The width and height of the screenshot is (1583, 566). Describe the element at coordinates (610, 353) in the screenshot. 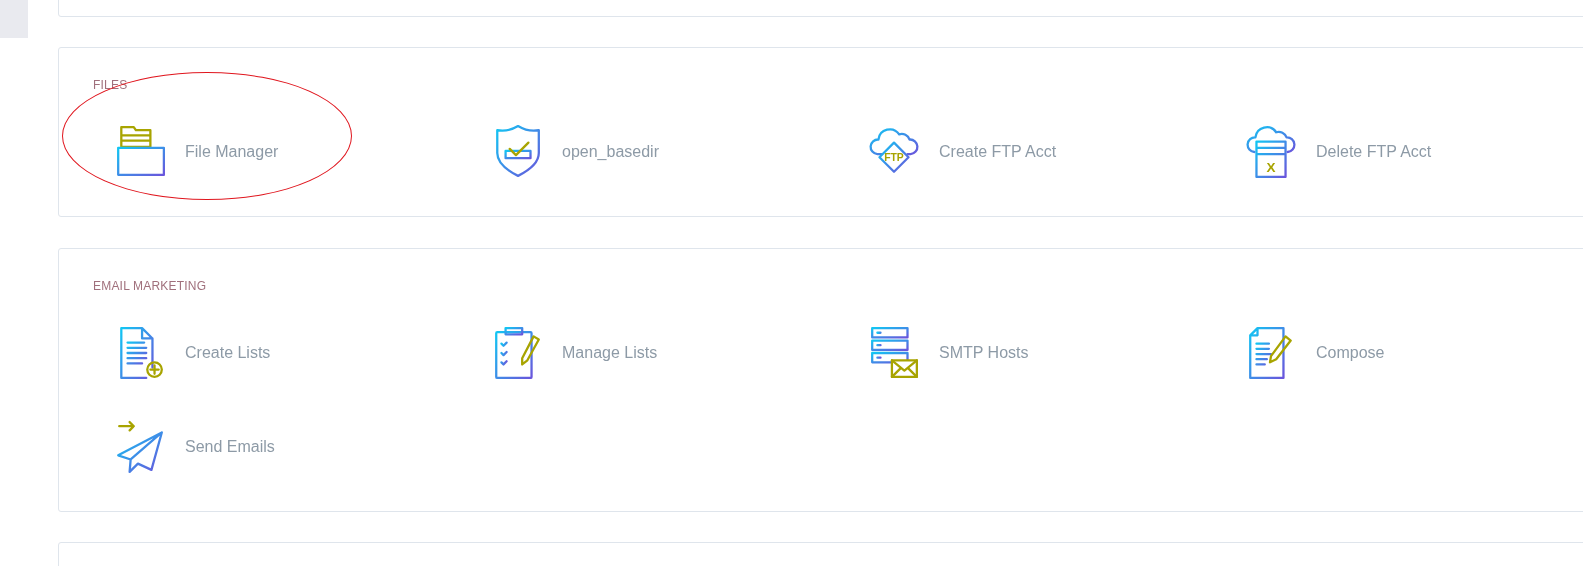

I see `tool-label: Manage Lists` at that location.